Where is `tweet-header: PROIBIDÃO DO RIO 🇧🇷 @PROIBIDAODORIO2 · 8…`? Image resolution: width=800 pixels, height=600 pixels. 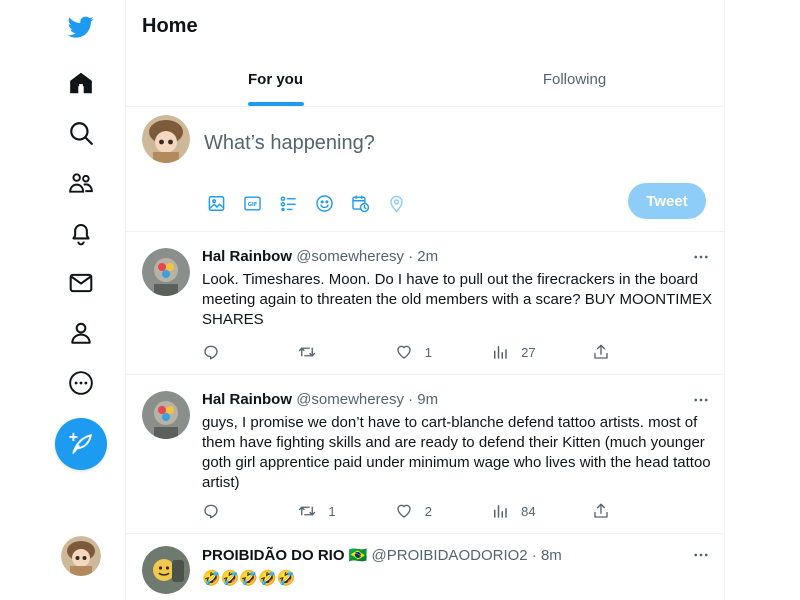 tweet-header: PROIBIDÃO DO RIO 🇧🇷 @PROIBIDAODORIO2 · 8… is located at coordinates (382, 555).